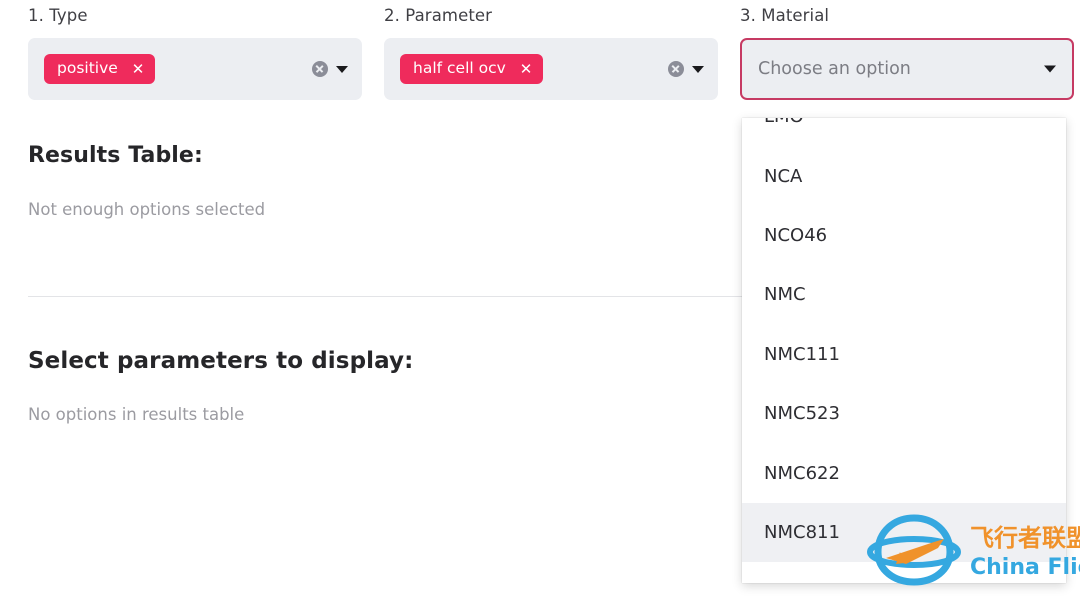 The height and width of the screenshot is (596, 1080). Describe the element at coordinates (221, 361) in the screenshot. I see `select-parameters-title: Select parameters to display:` at that location.